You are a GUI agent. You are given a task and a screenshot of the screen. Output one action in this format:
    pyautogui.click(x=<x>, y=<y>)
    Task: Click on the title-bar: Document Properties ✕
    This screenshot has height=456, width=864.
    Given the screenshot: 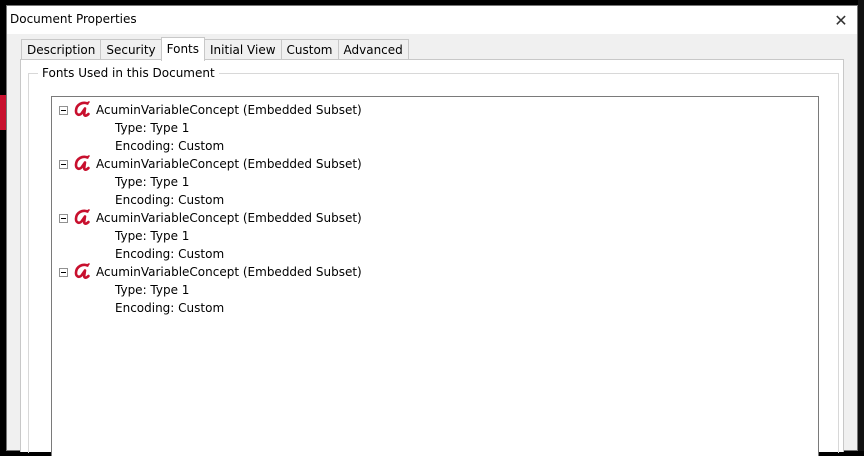 What is the action you would take?
    pyautogui.click(x=432, y=20)
    